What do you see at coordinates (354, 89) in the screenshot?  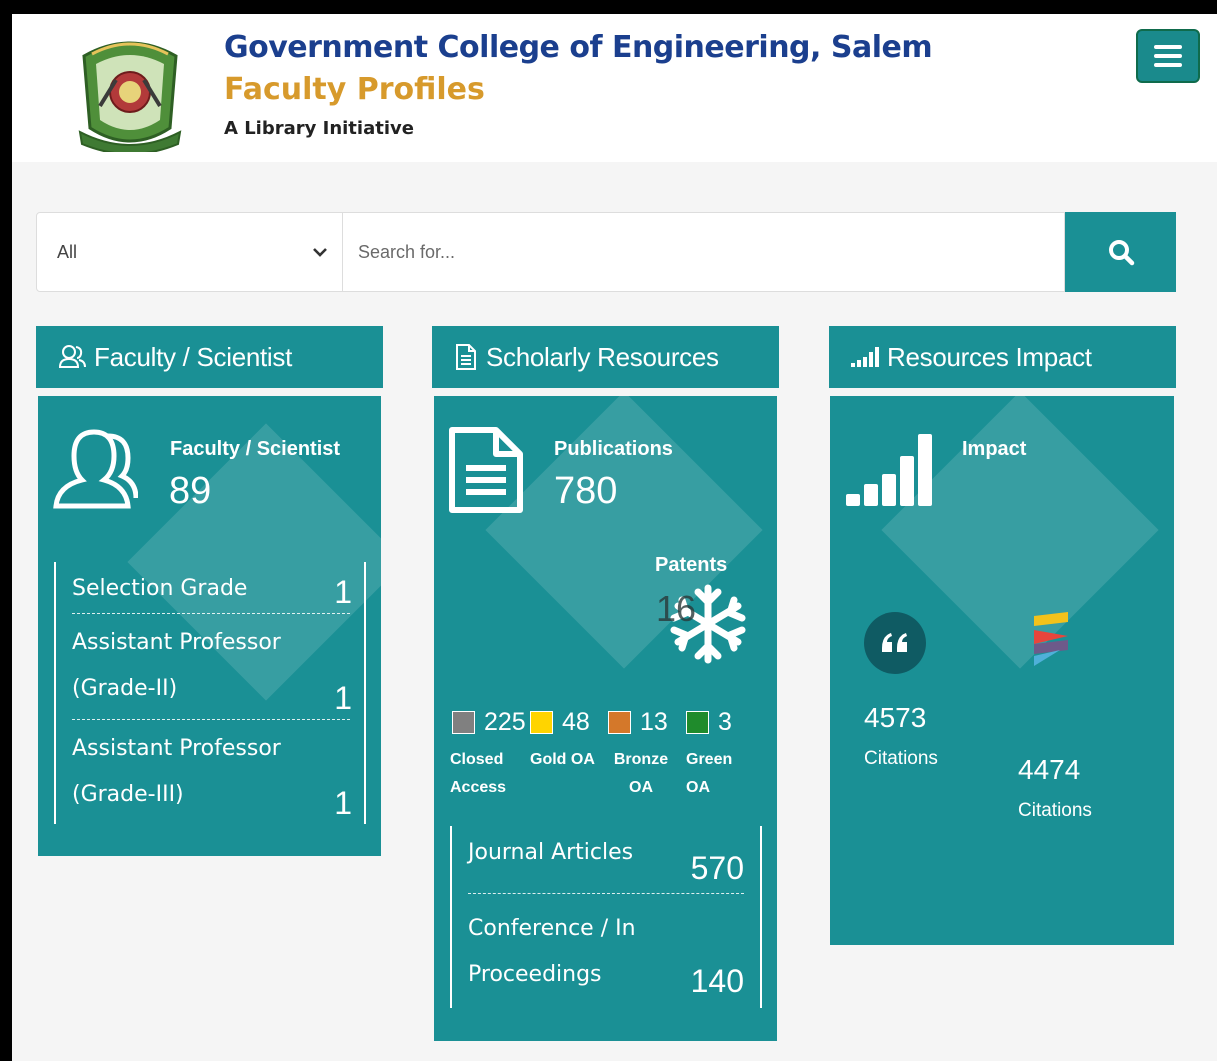 I see `page-title: Faculty Profiles` at bounding box center [354, 89].